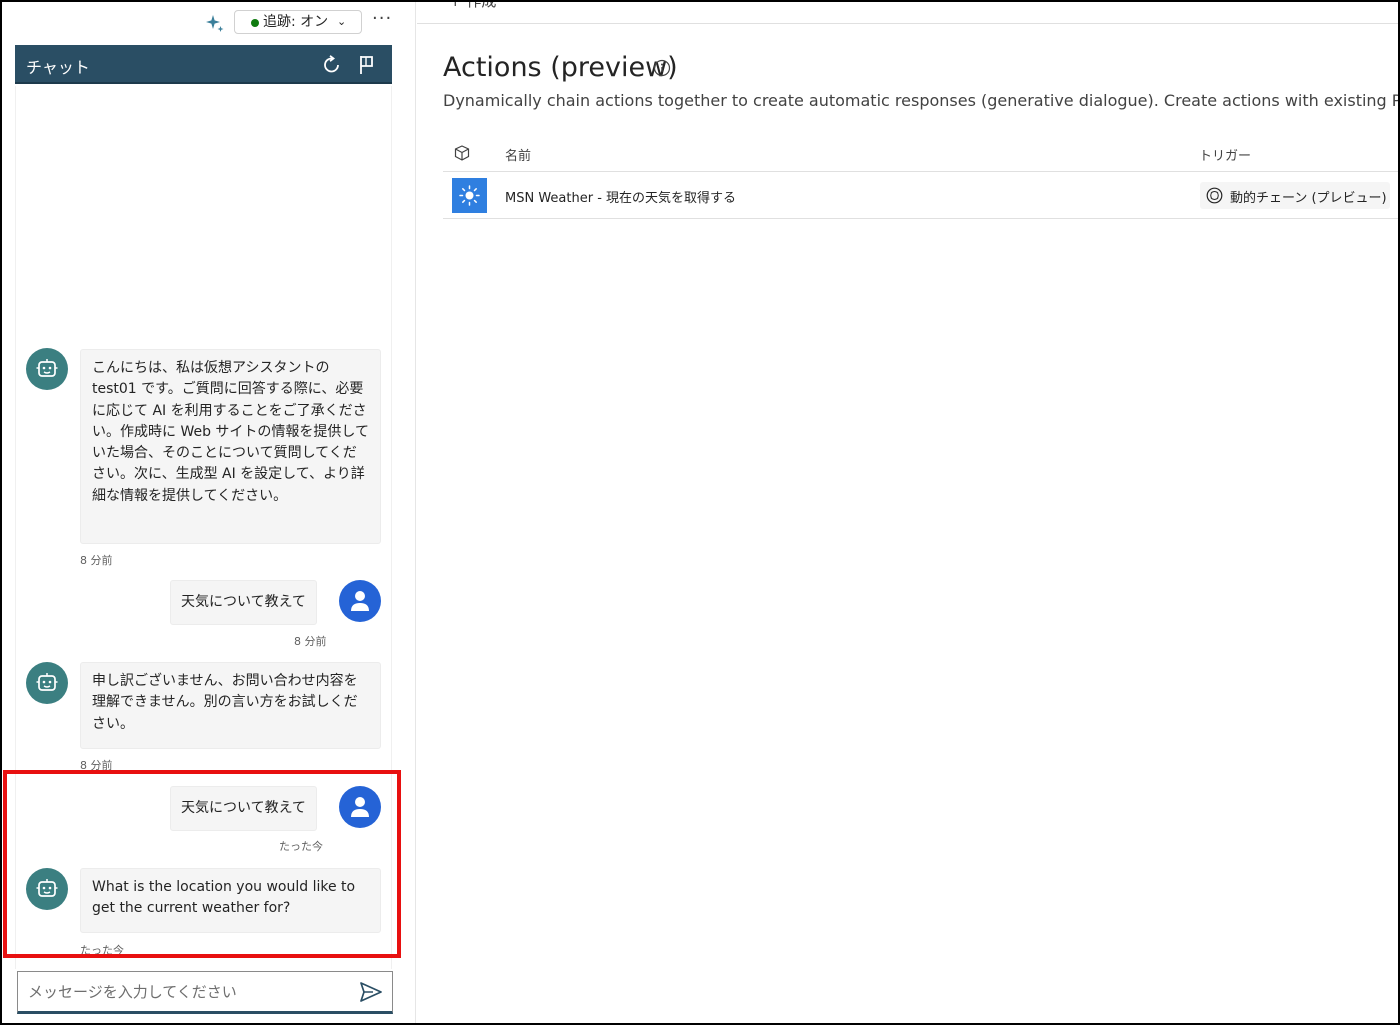 This screenshot has height=1025, width=1400. I want to click on info-icon, so click(662, 68).